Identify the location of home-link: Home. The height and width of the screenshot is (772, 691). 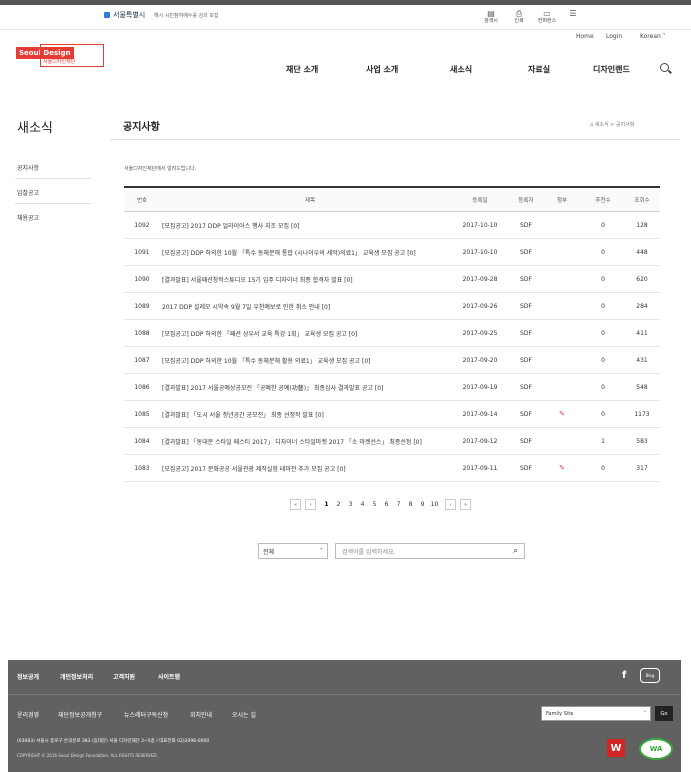
(585, 36).